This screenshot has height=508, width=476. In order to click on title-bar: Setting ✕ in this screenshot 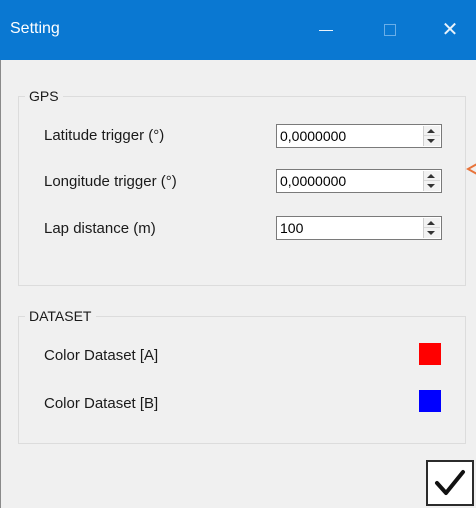, I will do `click(238, 30)`.